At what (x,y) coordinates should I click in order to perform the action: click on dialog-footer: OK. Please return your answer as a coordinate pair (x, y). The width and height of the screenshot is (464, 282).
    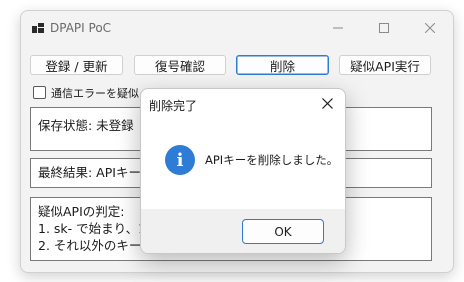
    Looking at the image, I should click on (243, 231).